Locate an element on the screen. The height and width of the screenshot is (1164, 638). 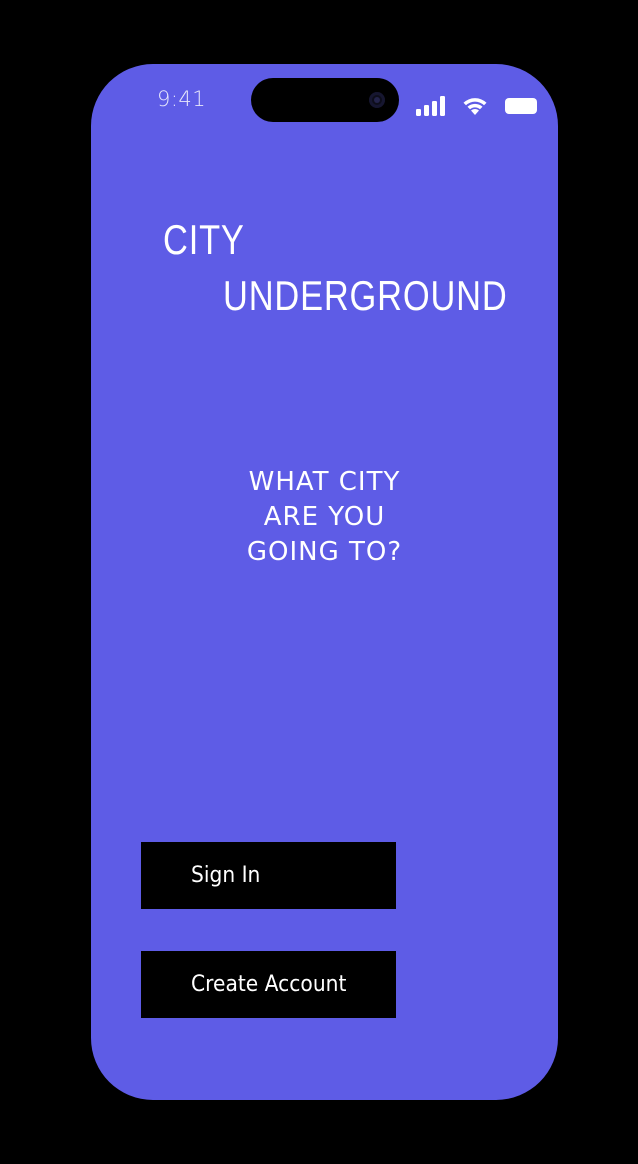
city-prompt: WHAT CITY ARE YOU GOING TO? is located at coordinates (324, 517).